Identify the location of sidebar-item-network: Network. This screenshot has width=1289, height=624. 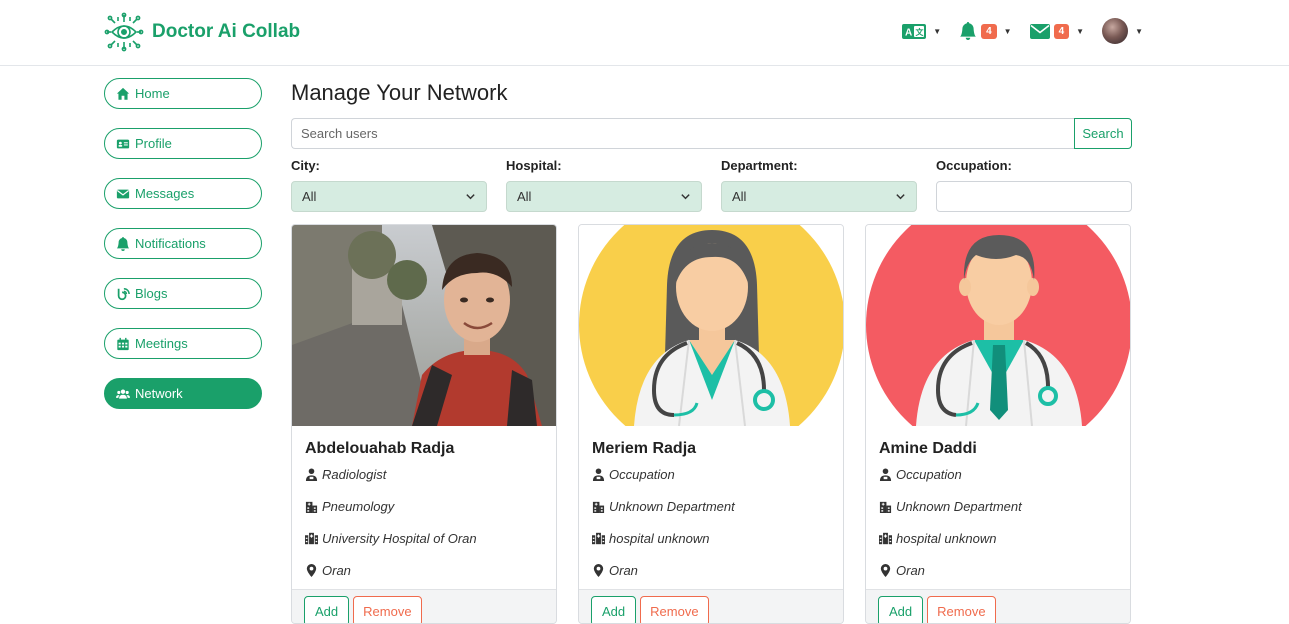
(183, 393).